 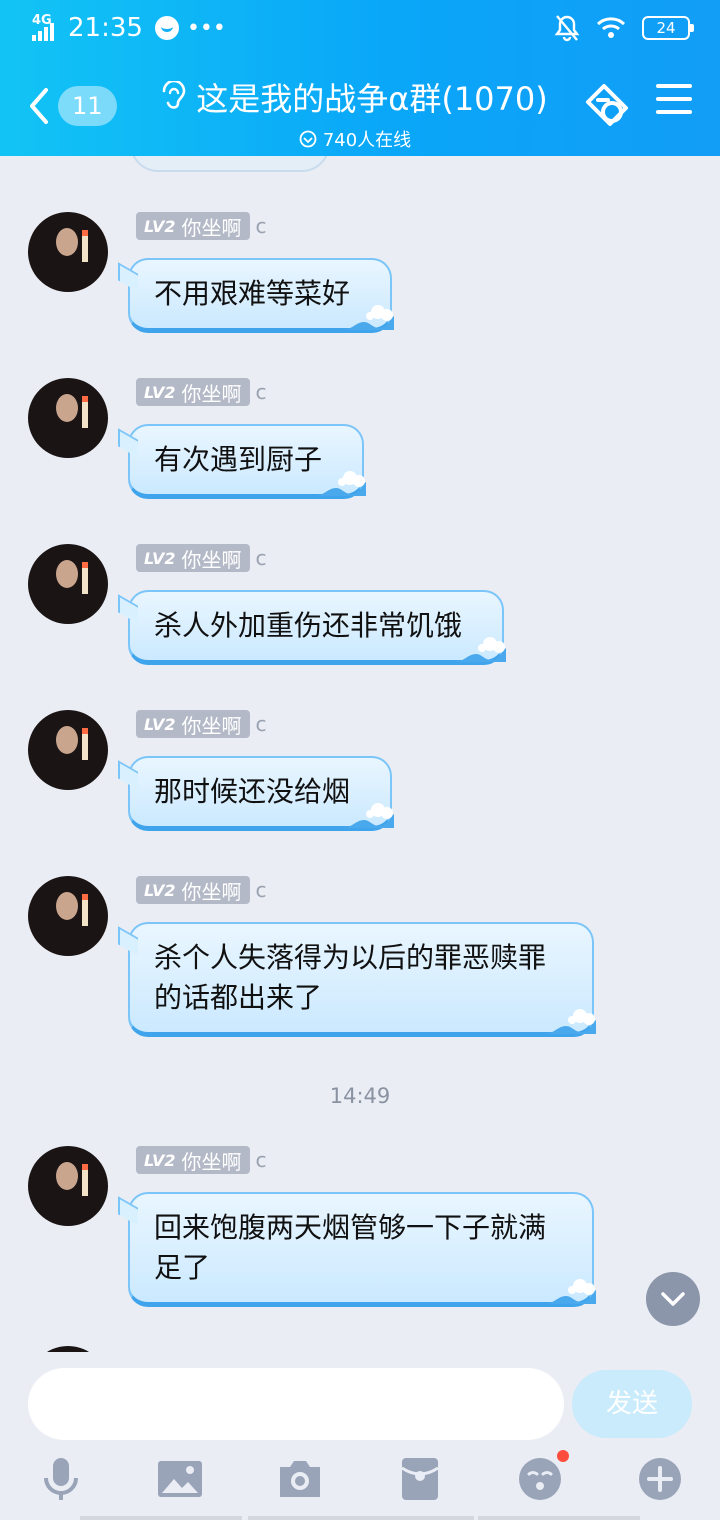 I want to click on camera-button, so click(x=300, y=1479).